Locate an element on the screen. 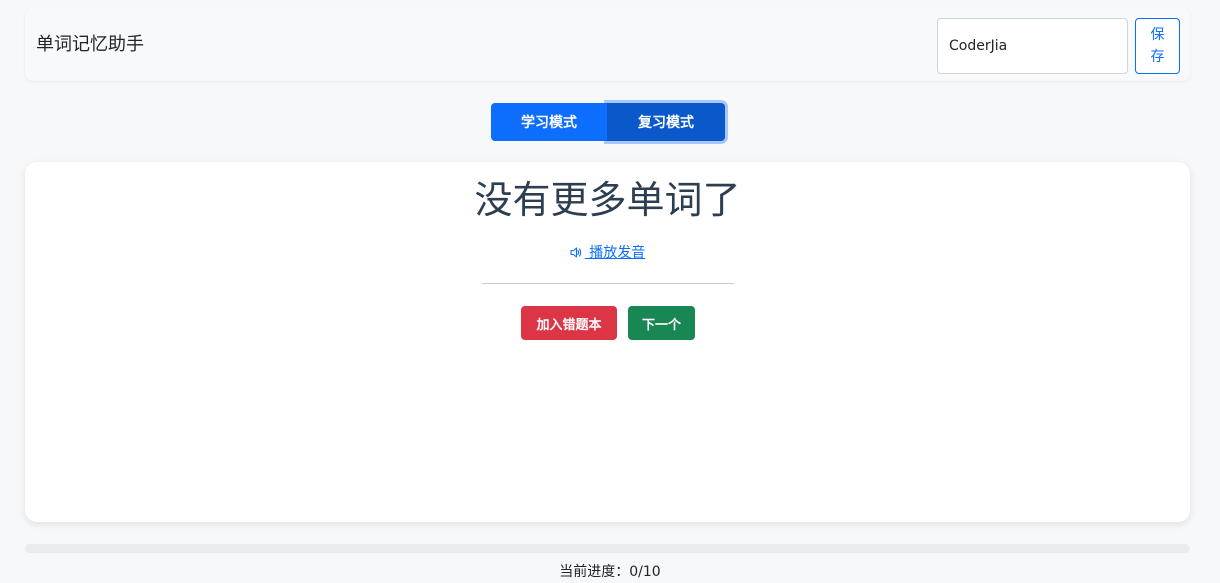 The image size is (1220, 583). progress-text: 当前进度：0/10 is located at coordinates (610, 572).